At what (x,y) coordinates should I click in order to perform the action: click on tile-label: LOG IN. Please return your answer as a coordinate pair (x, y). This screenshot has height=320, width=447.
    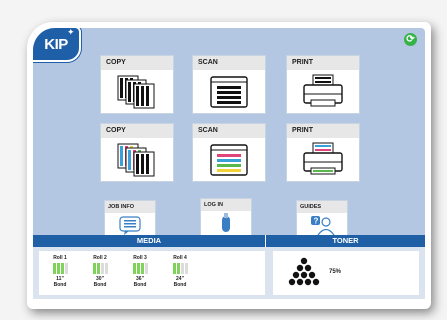
    Looking at the image, I should click on (226, 205).